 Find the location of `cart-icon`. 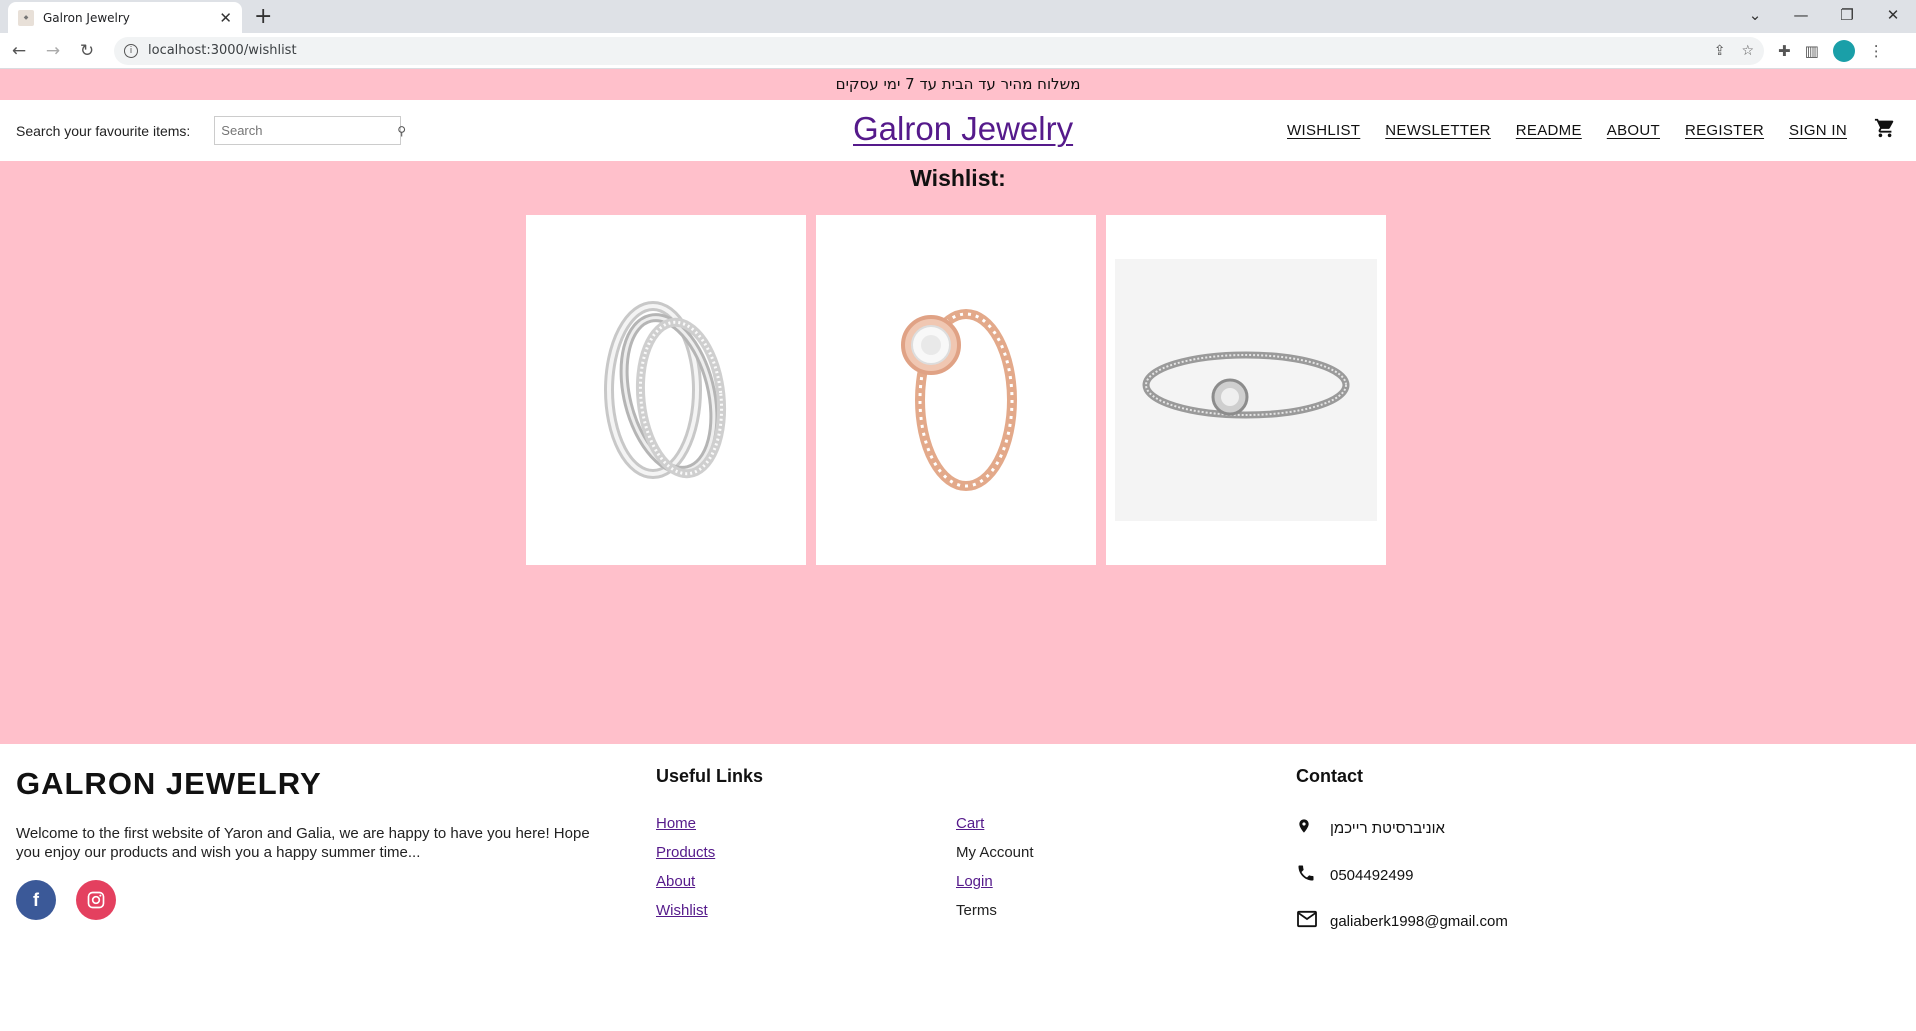

cart-icon is located at coordinates (1885, 130).